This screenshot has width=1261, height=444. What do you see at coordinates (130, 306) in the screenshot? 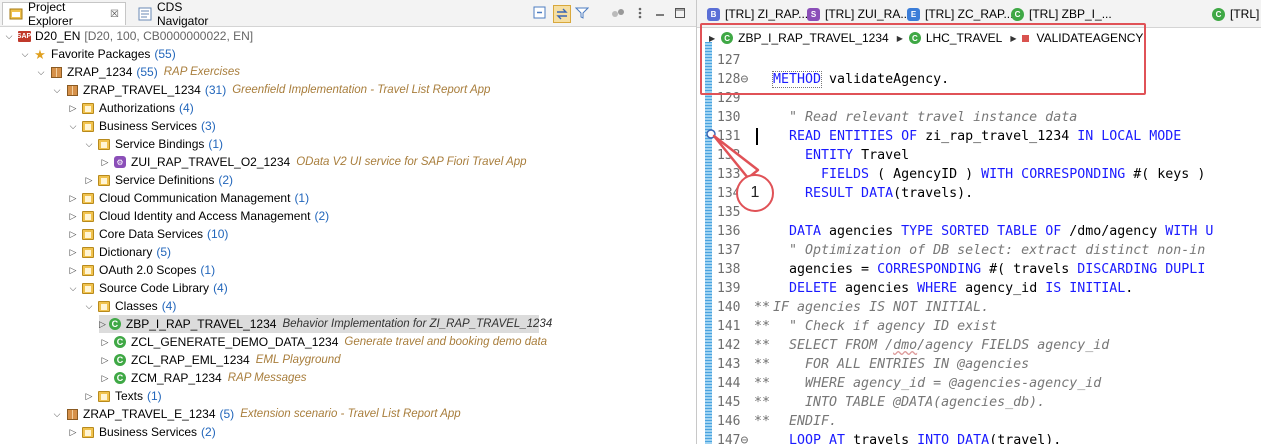
I see `tree-item-classes: ⌵ Classes (4)` at bounding box center [130, 306].